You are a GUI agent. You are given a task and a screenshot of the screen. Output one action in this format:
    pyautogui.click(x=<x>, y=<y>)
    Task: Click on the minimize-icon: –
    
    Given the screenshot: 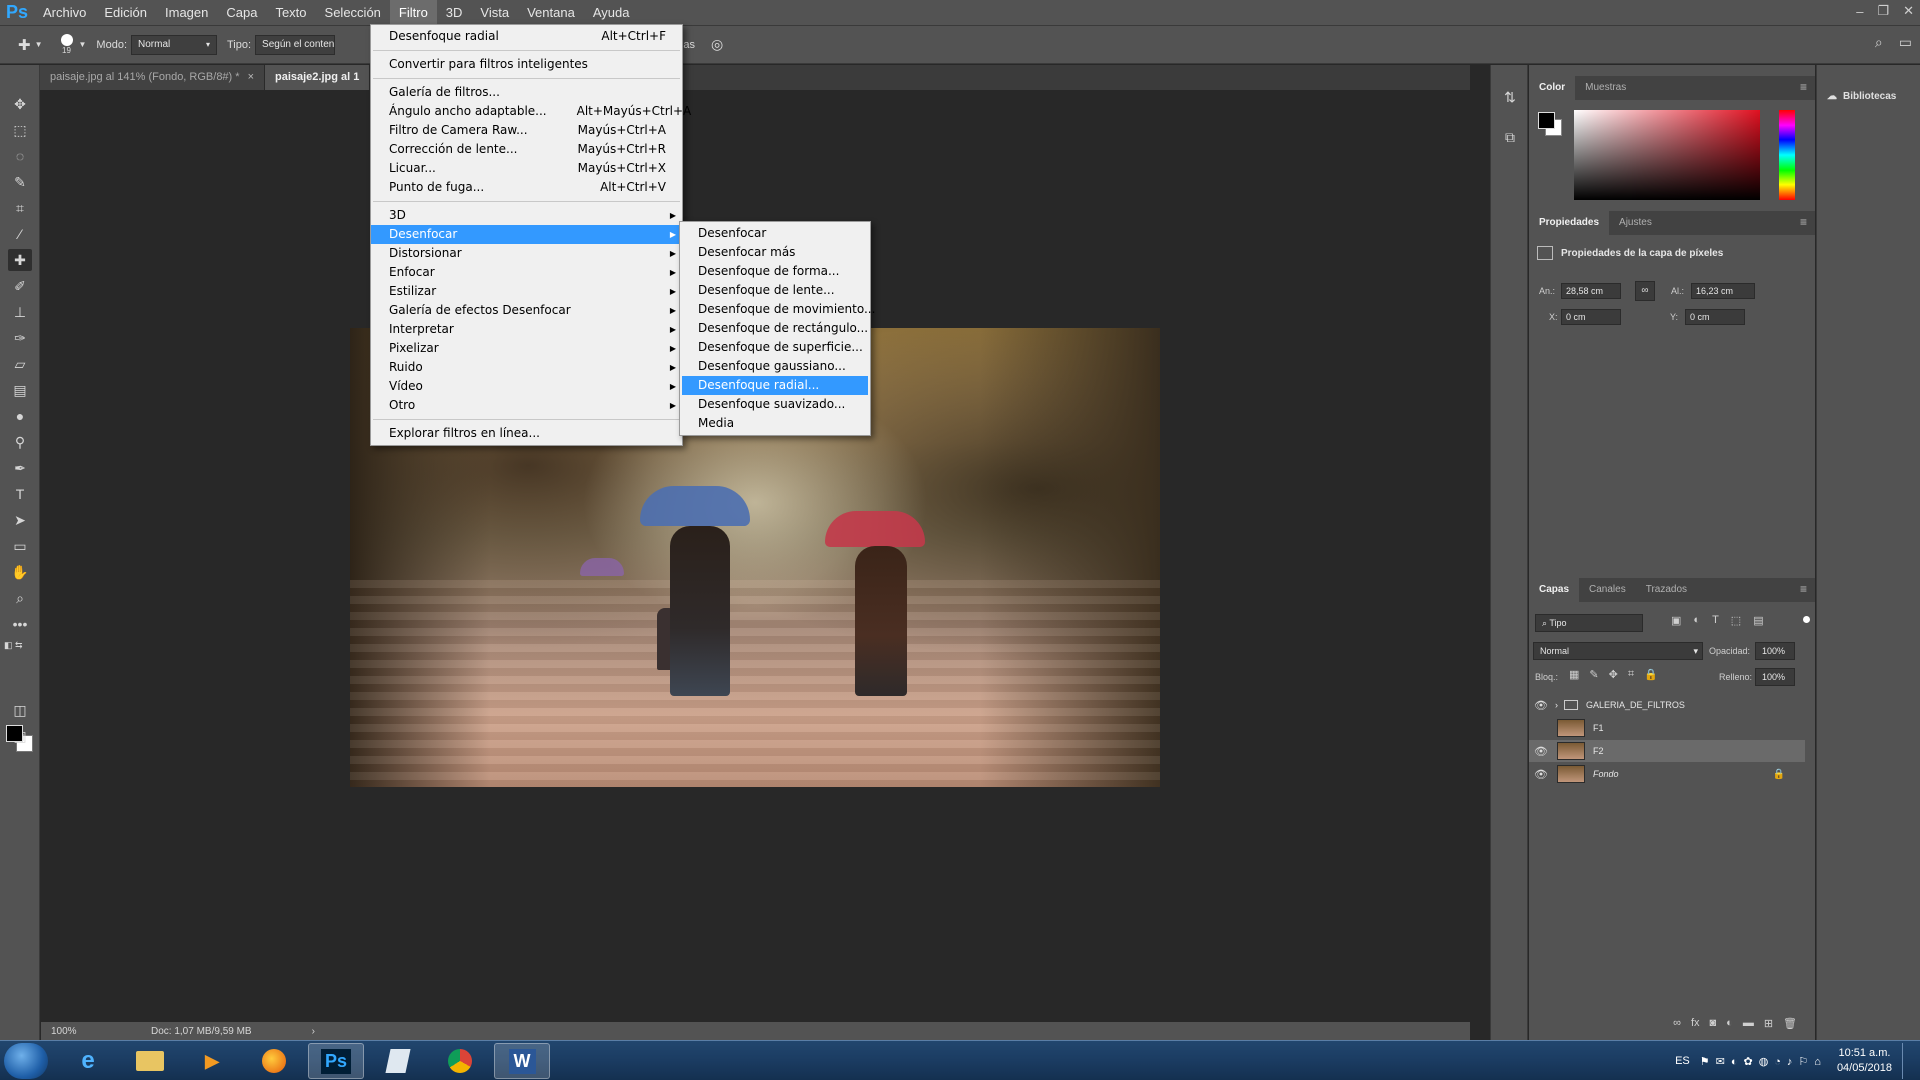 What is the action you would take?
    pyautogui.click(x=1859, y=11)
    